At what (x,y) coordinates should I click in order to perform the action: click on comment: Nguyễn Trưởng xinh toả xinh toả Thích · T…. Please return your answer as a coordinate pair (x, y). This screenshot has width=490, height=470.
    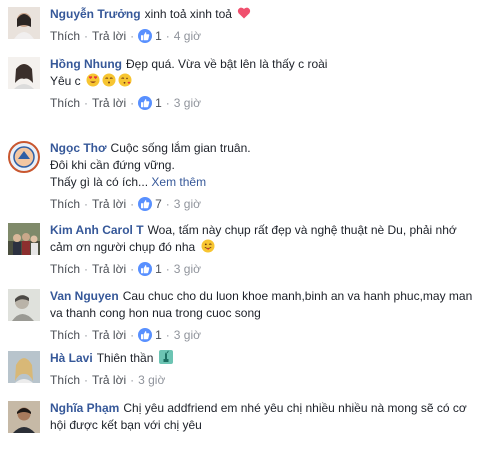
    Looking at the image, I should click on (245, 25).